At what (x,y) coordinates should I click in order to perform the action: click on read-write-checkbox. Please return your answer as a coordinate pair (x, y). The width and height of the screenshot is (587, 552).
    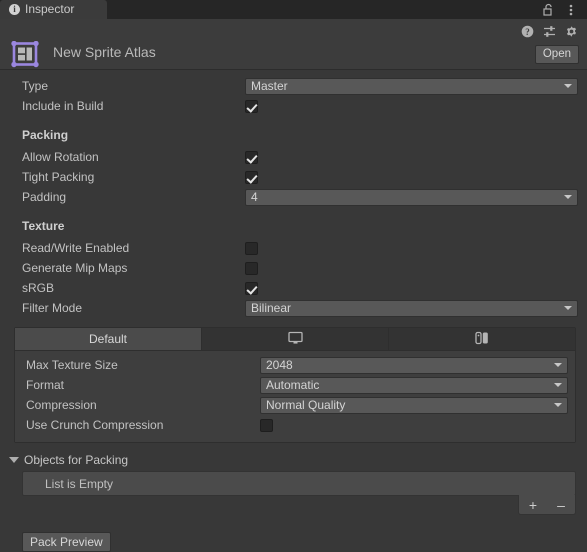
    Looking at the image, I should click on (251, 248).